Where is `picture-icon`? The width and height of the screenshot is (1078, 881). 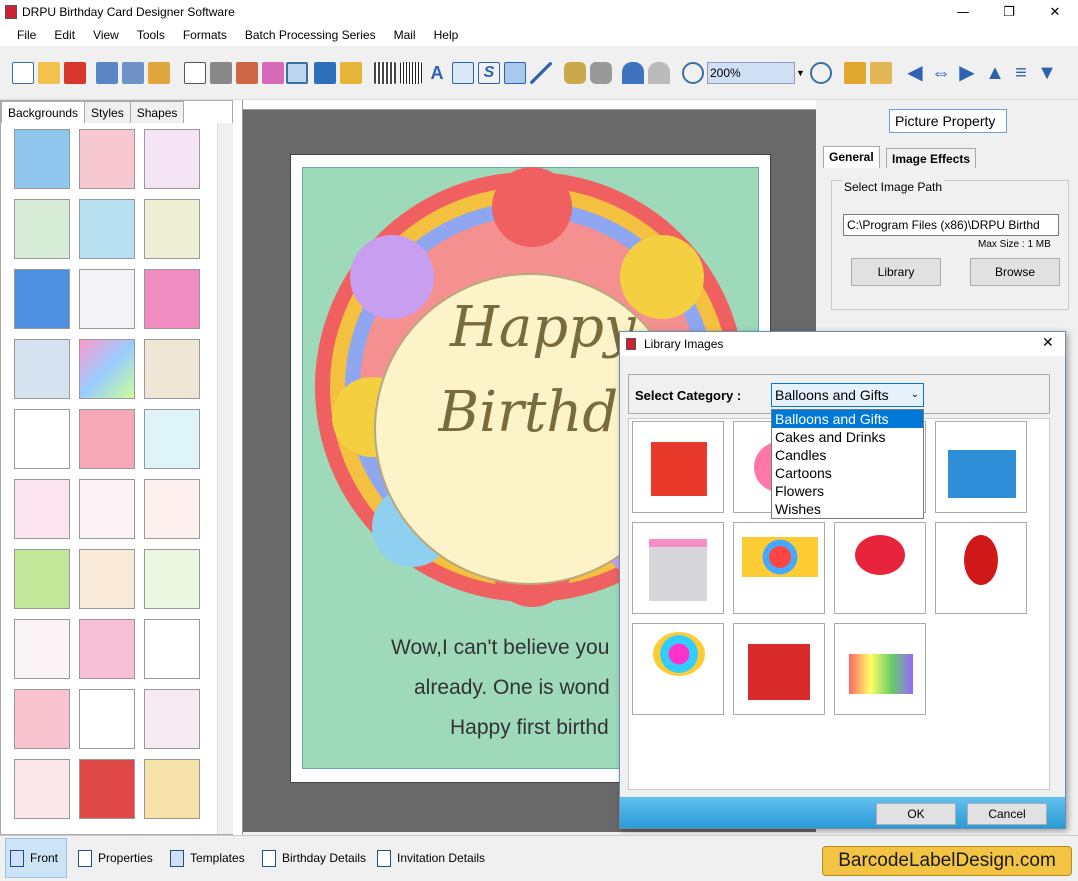 picture-icon is located at coordinates (297, 73).